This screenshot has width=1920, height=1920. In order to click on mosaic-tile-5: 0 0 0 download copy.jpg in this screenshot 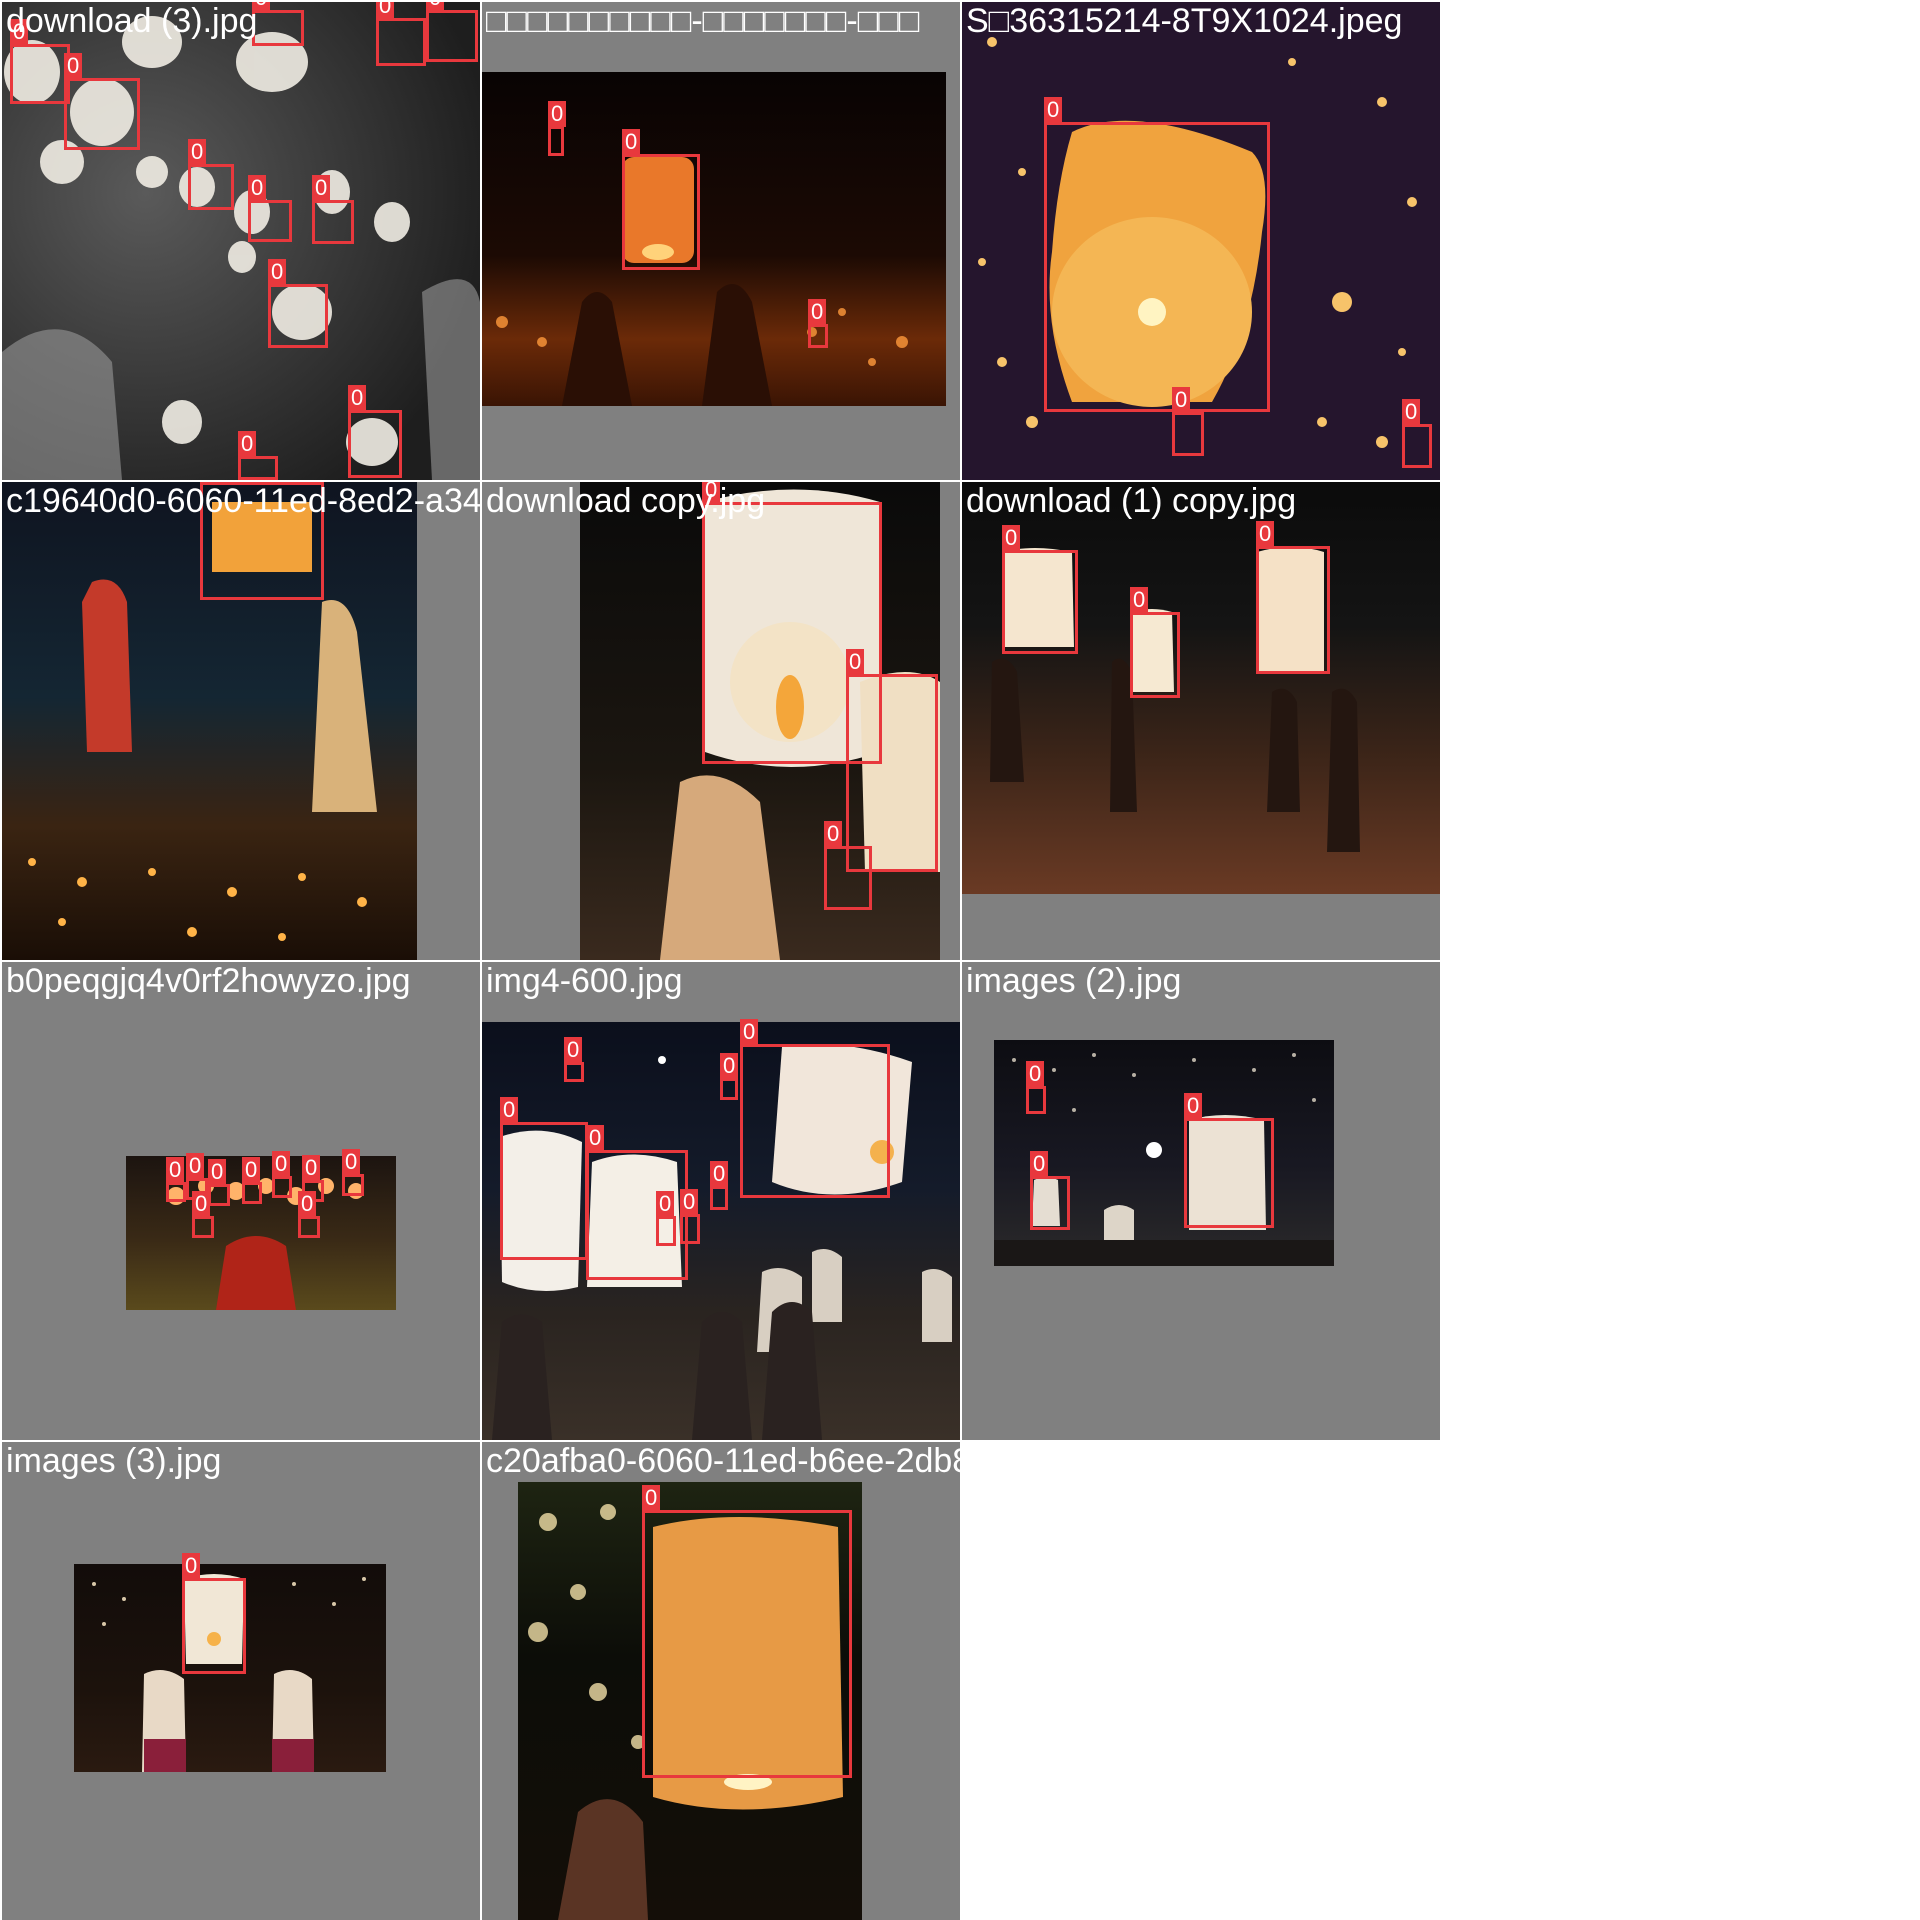, I will do `click(721, 721)`.